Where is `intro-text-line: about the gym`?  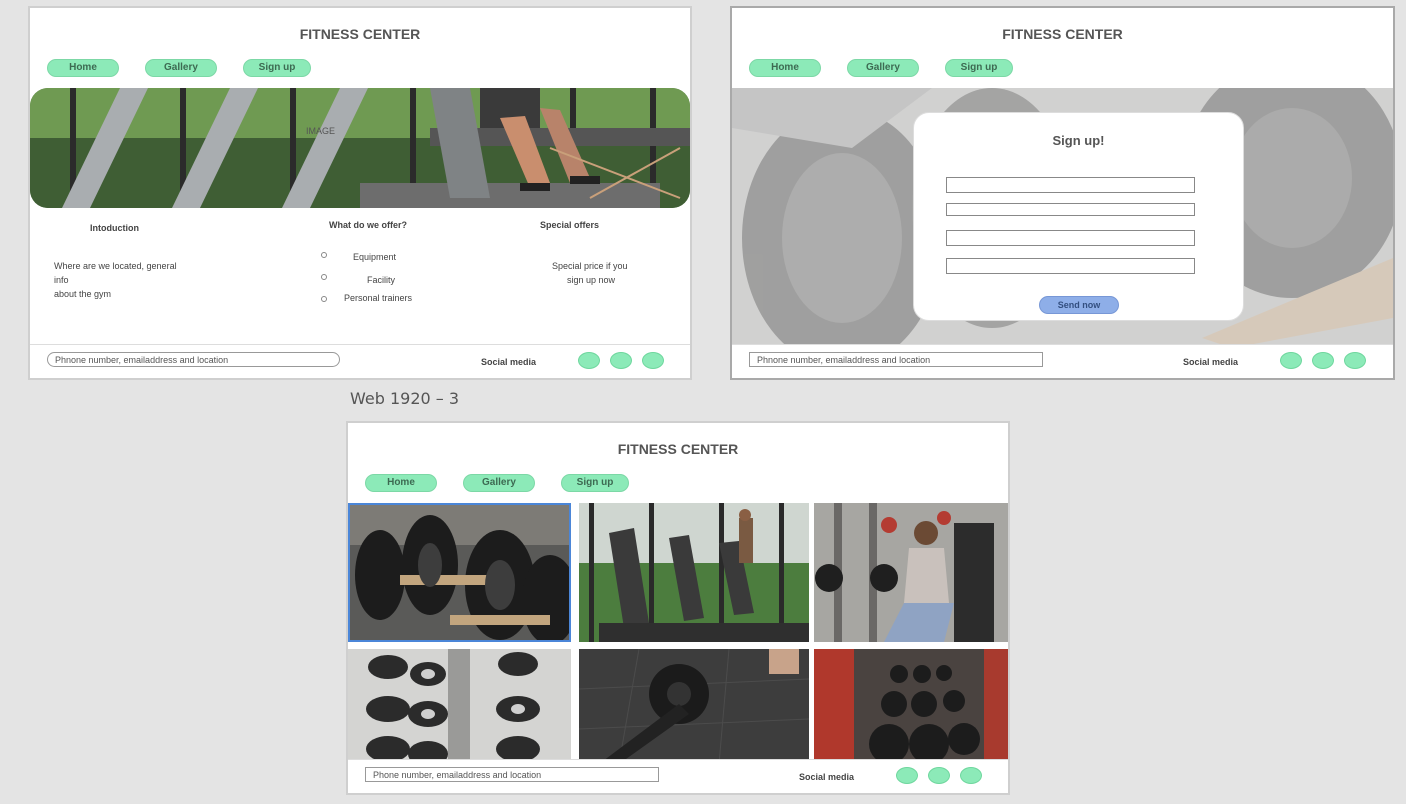 intro-text-line: about the gym is located at coordinates (83, 294).